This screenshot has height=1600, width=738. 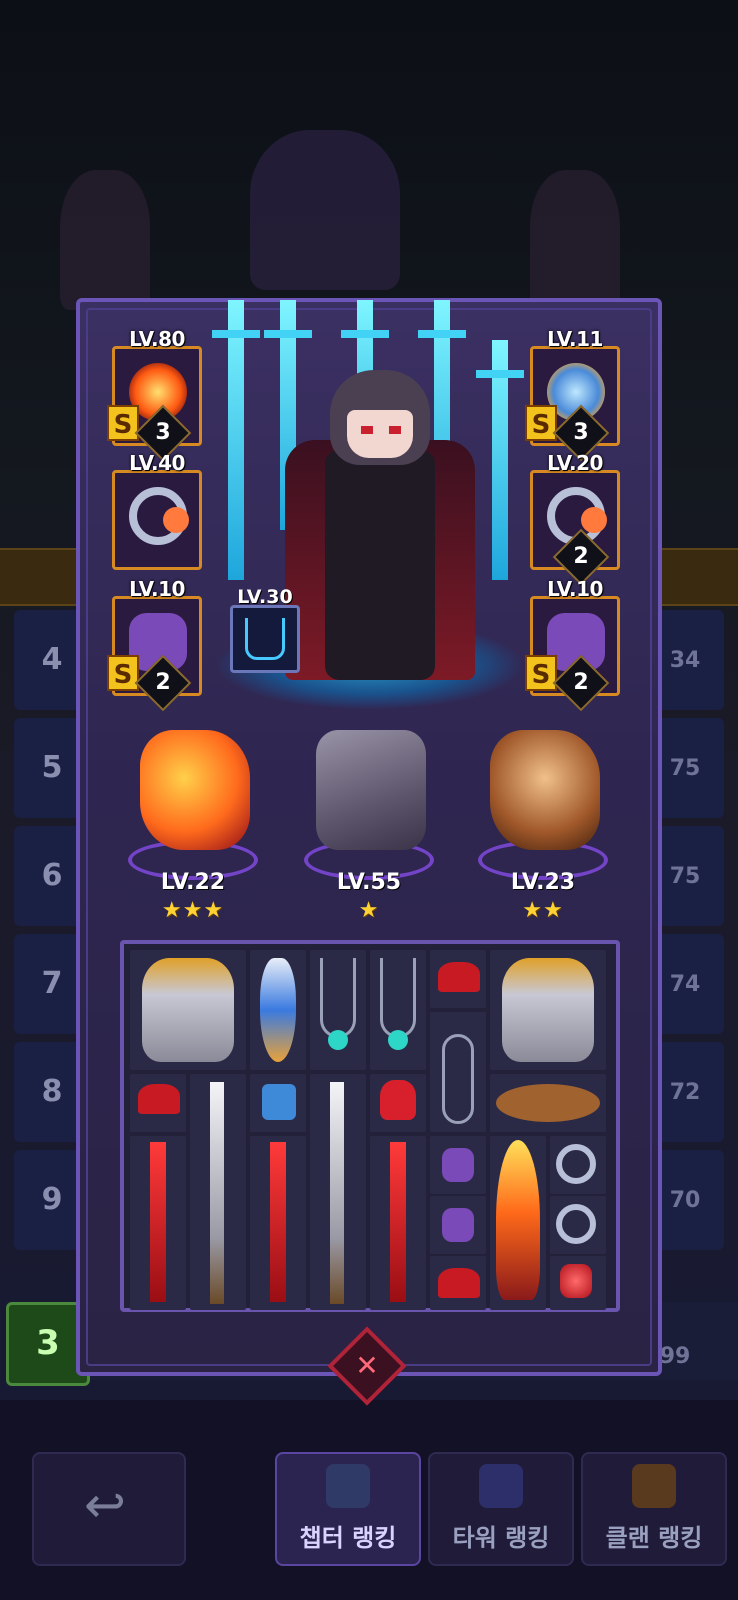 I want to click on blue-boots-icon, so click(x=279, y=1102).